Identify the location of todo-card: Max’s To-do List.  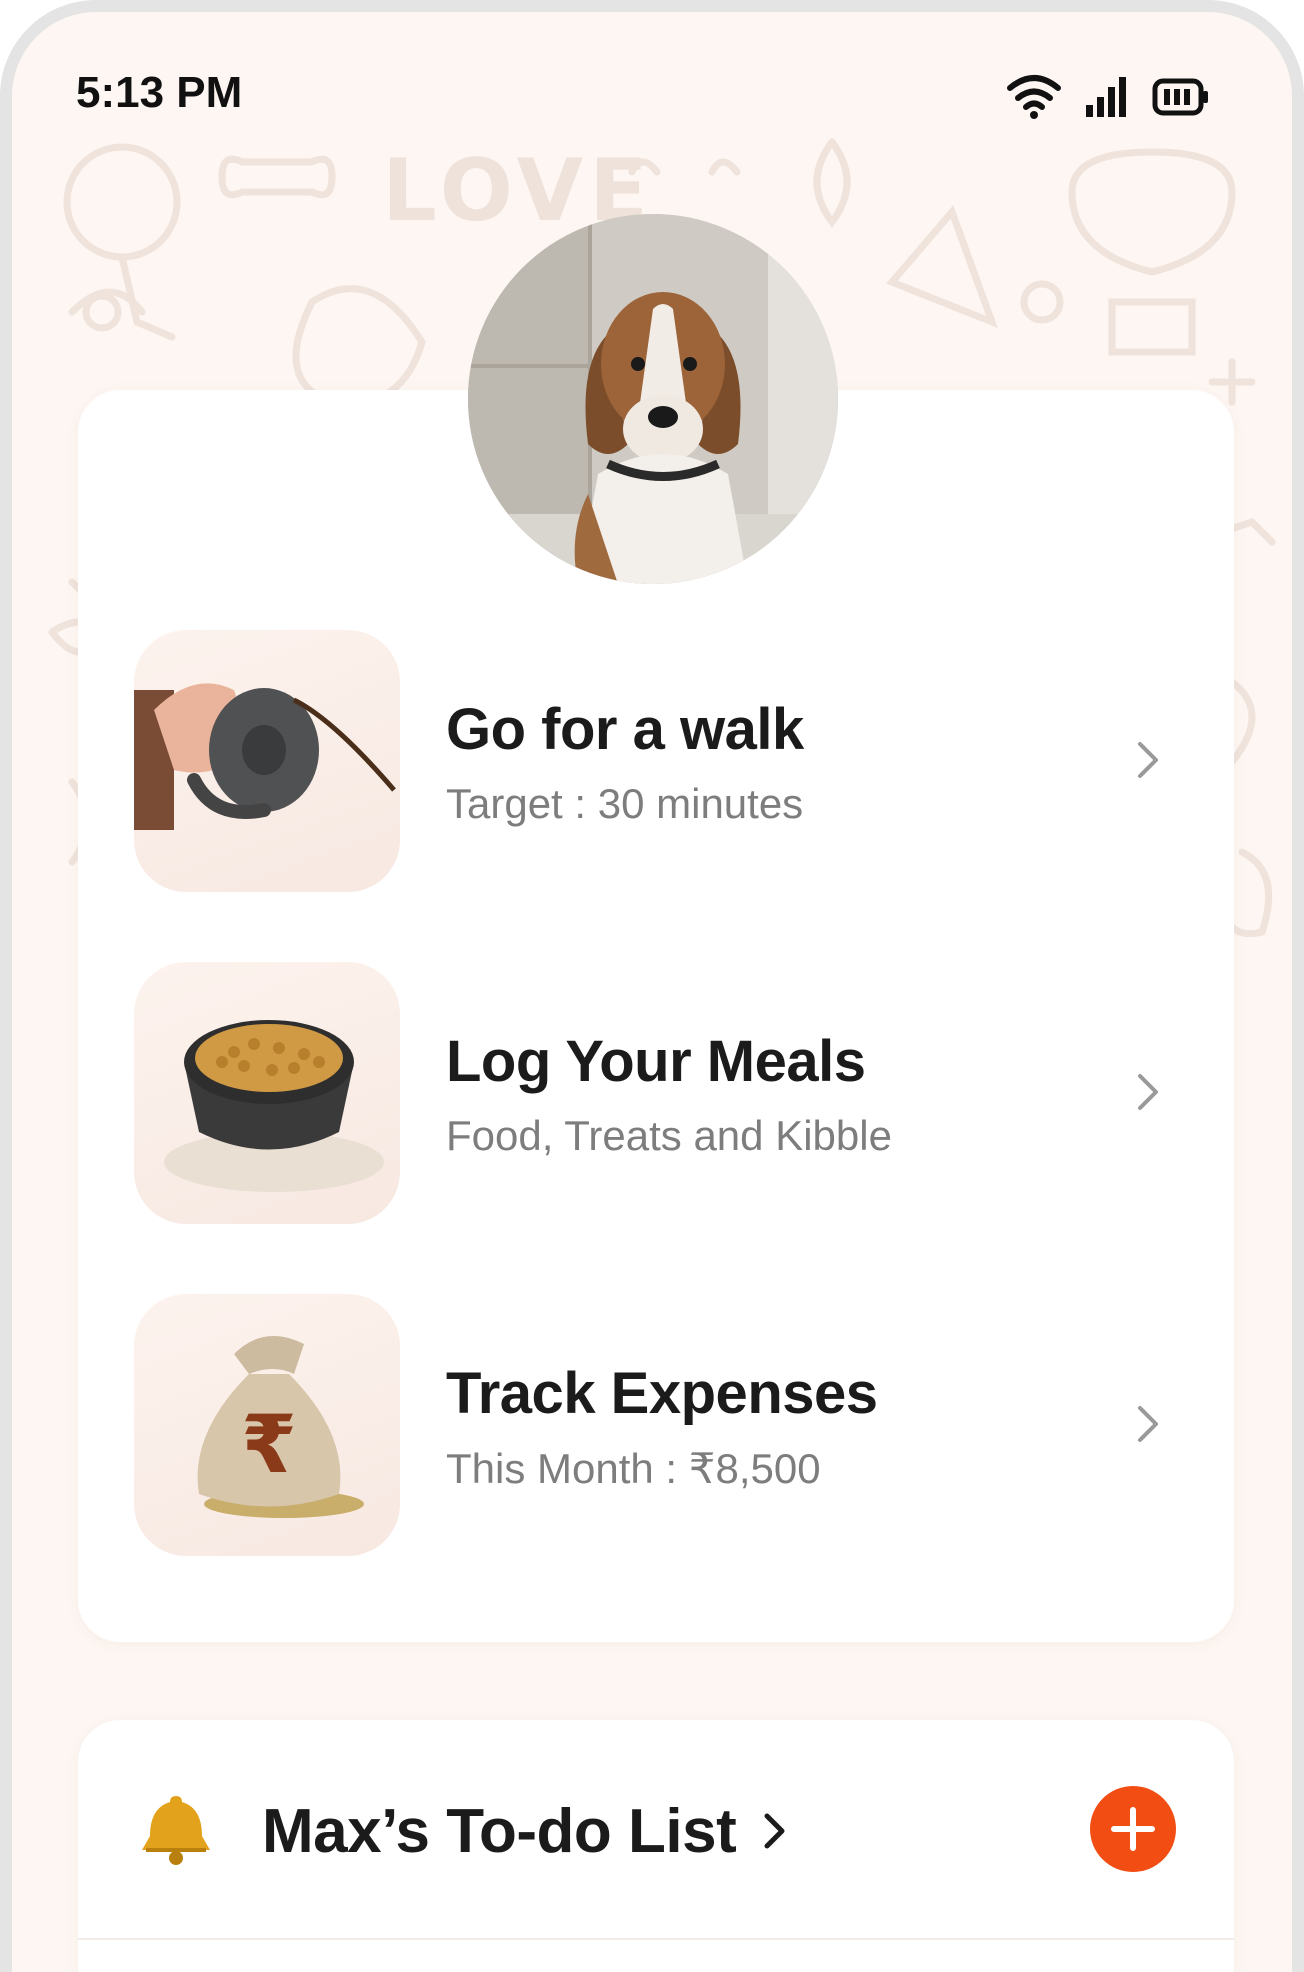
(656, 1846).